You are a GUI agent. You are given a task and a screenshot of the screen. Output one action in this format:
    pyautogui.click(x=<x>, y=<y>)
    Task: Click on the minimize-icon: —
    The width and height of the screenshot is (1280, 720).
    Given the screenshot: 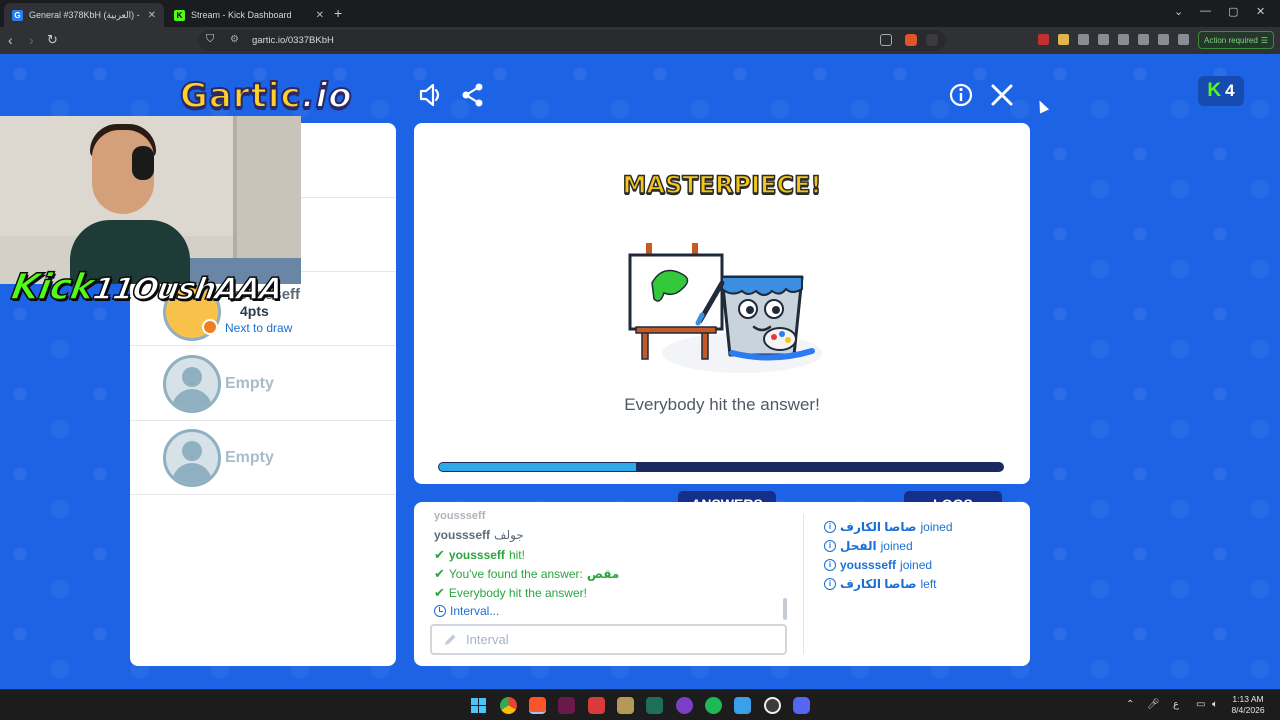 What is the action you would take?
    pyautogui.click(x=1205, y=11)
    